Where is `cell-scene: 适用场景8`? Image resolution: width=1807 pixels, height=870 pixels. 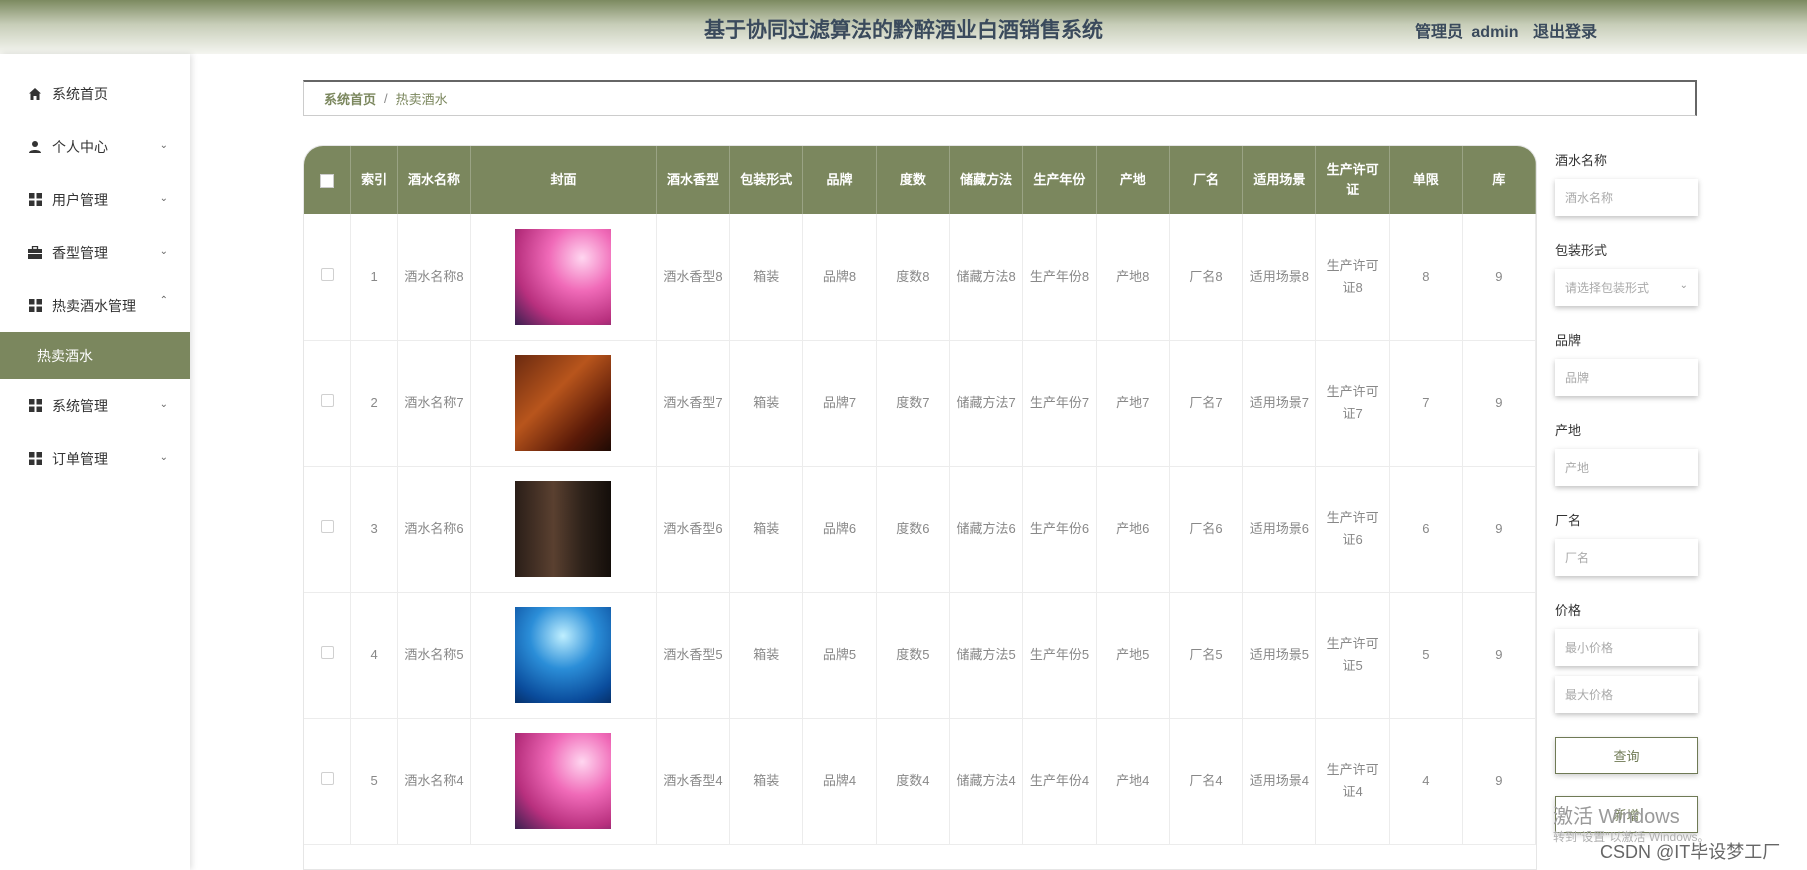
cell-scene: 适用场景8 is located at coordinates (1279, 277).